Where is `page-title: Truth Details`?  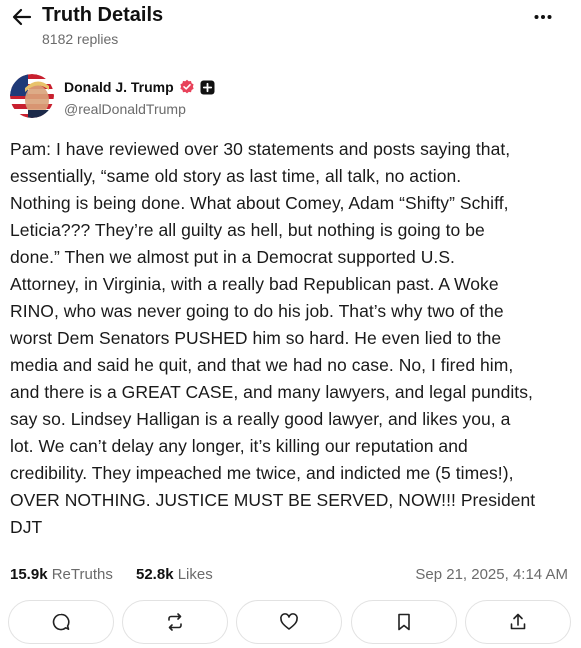
page-title: Truth Details is located at coordinates (103, 15).